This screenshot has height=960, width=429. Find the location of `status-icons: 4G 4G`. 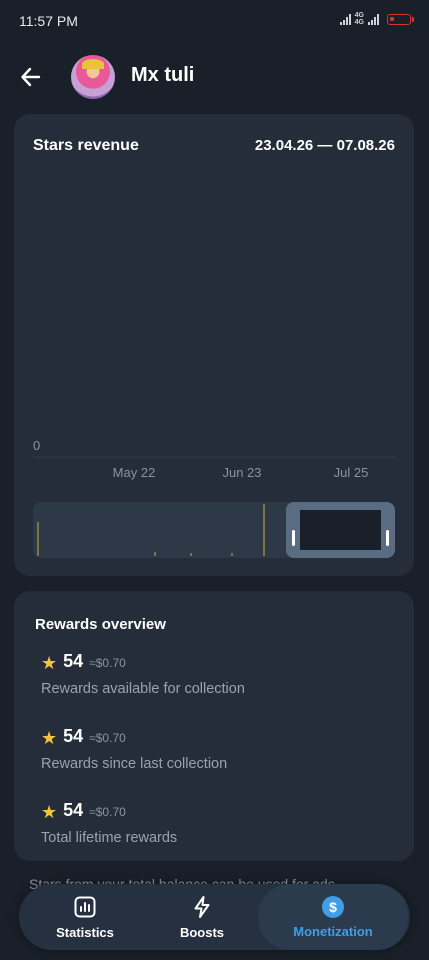

status-icons: 4G 4G is located at coordinates (376, 19).